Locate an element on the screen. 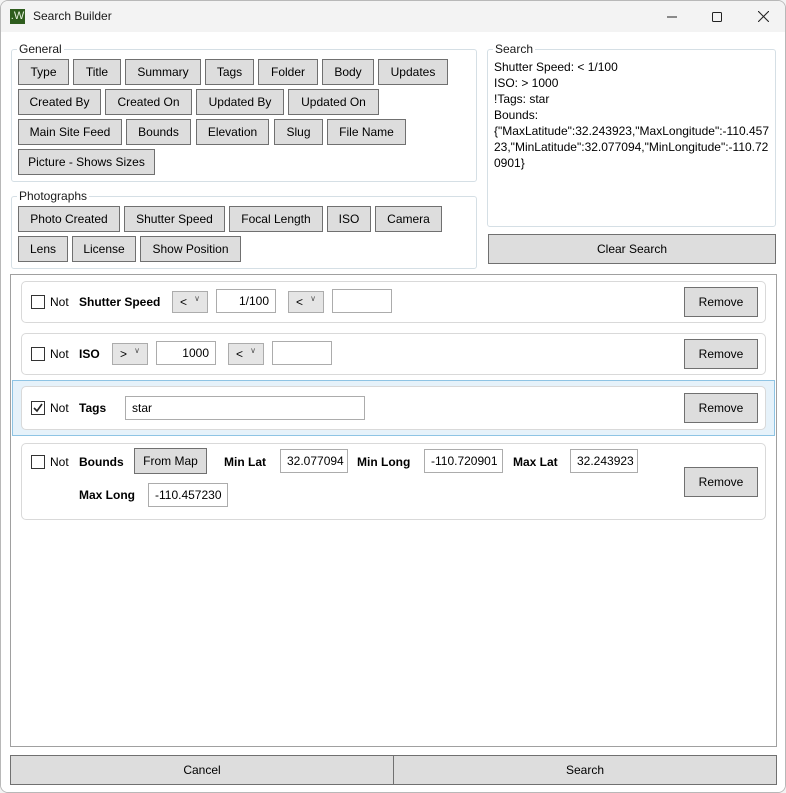 Image resolution: width=786 pixels, height=793 pixels. cancel-button: Cancel is located at coordinates (202, 770).